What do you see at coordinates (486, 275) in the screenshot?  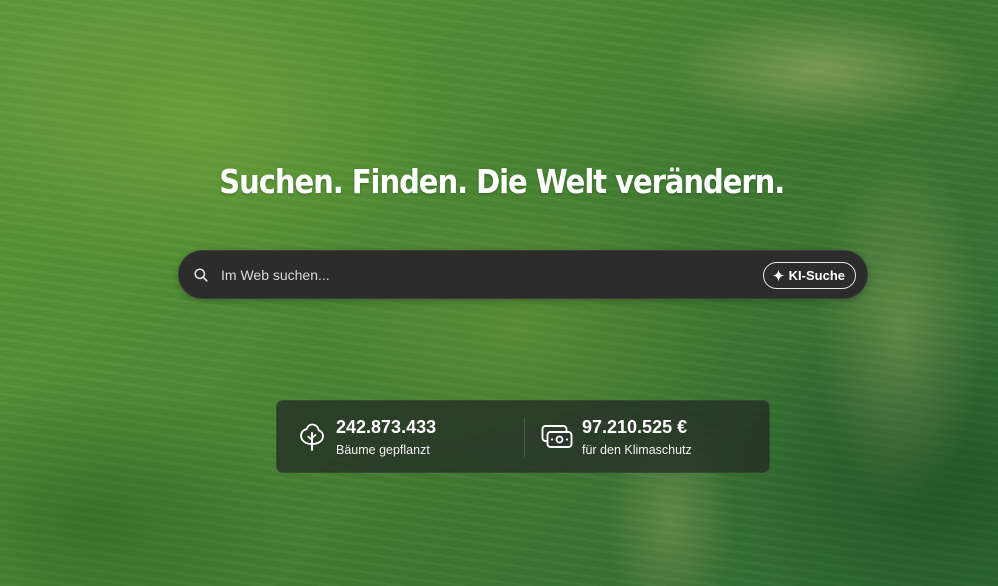 I see `search-input` at bounding box center [486, 275].